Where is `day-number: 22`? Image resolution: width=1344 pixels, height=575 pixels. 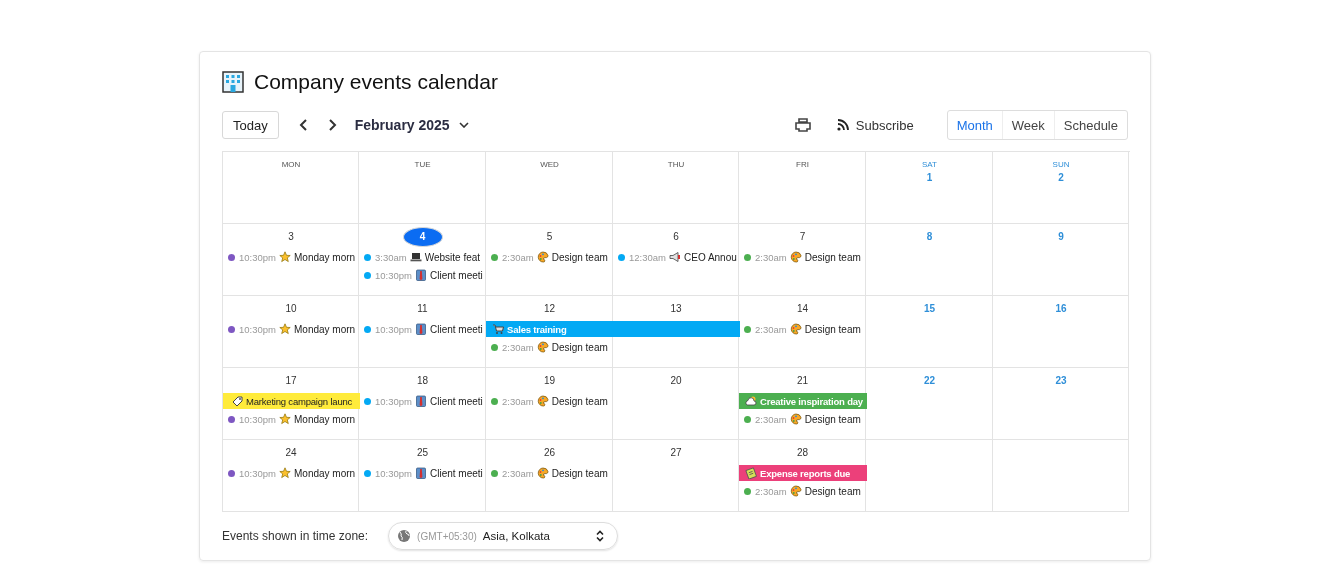 day-number: 22 is located at coordinates (929, 381).